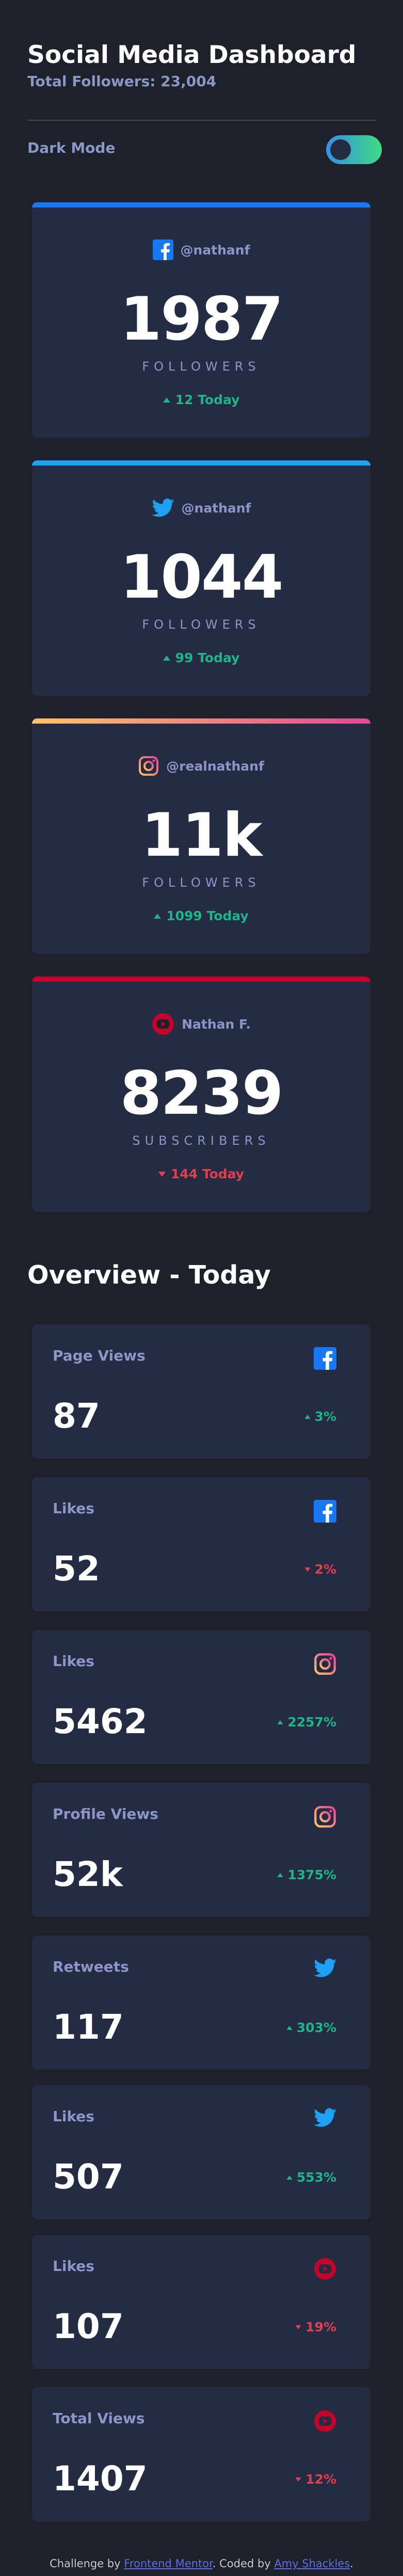 The width and height of the screenshot is (403, 2576). I want to click on overview-card-label: Page Views, so click(99, 1355).